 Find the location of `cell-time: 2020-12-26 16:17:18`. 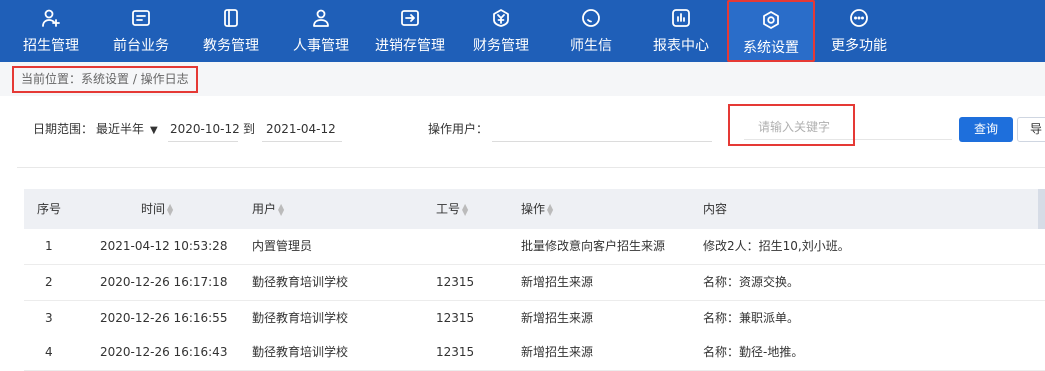

cell-time: 2020-12-26 16:17:18 is located at coordinates (164, 282).